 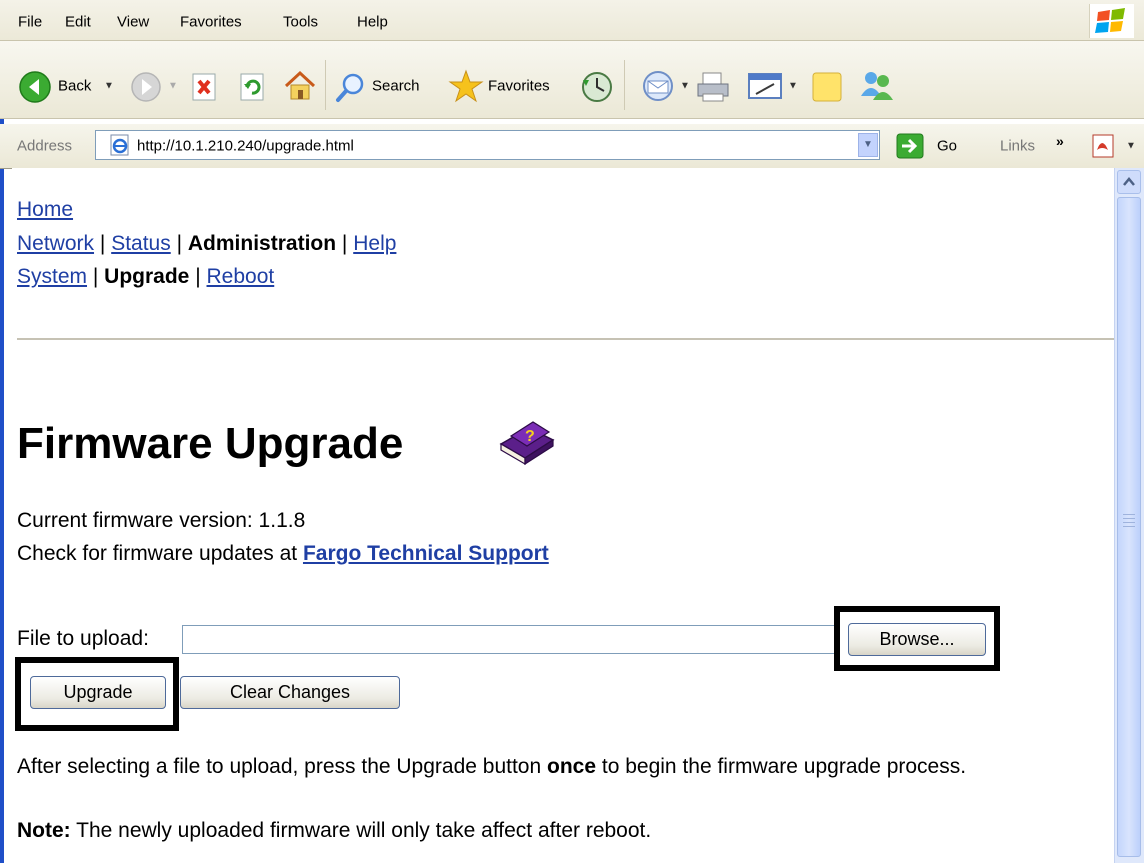 I want to click on nav-link-help: Help, so click(x=374, y=243).